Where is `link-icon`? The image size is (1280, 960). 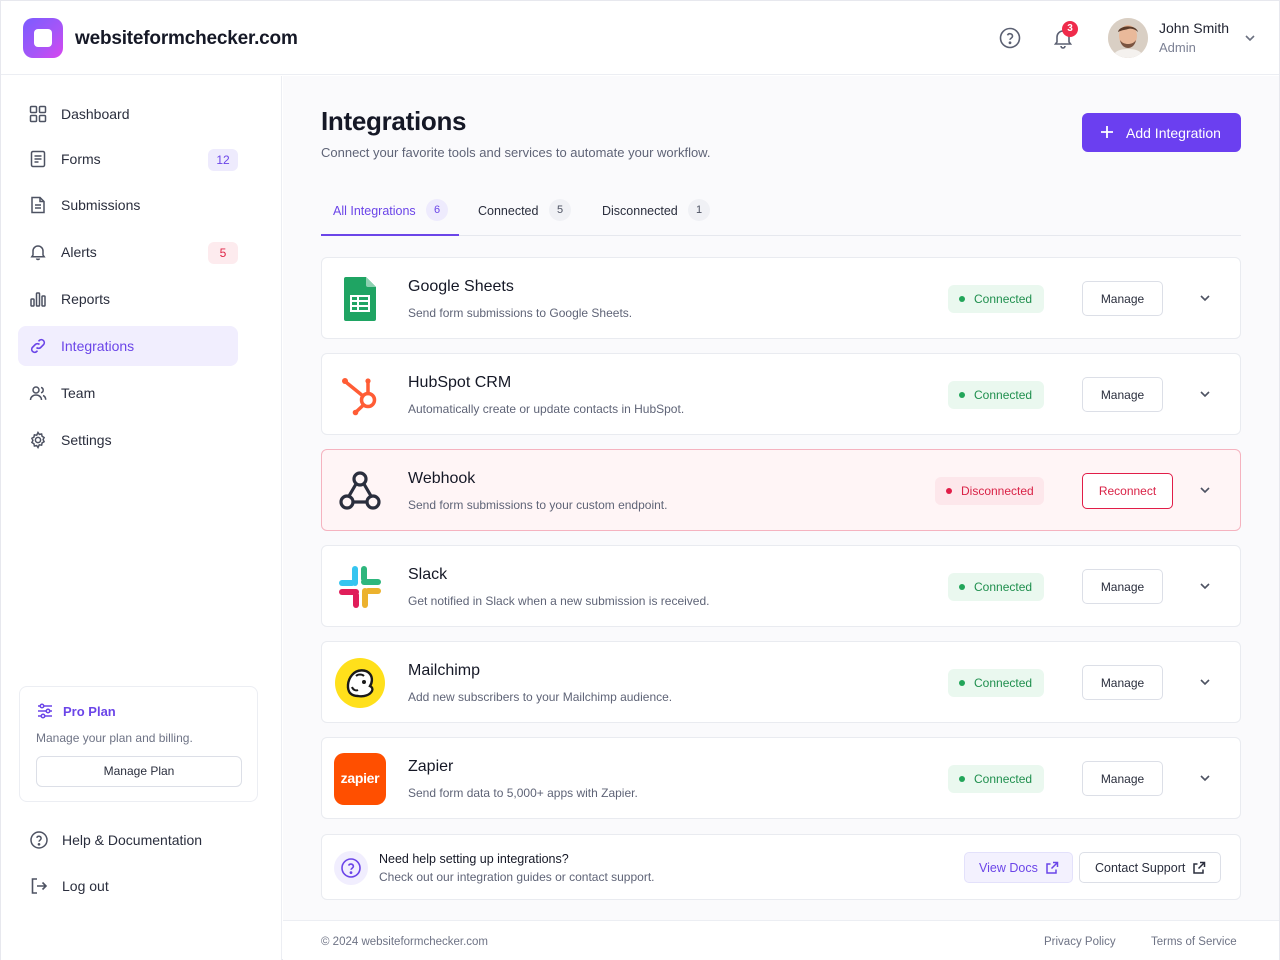
link-icon is located at coordinates (38, 346).